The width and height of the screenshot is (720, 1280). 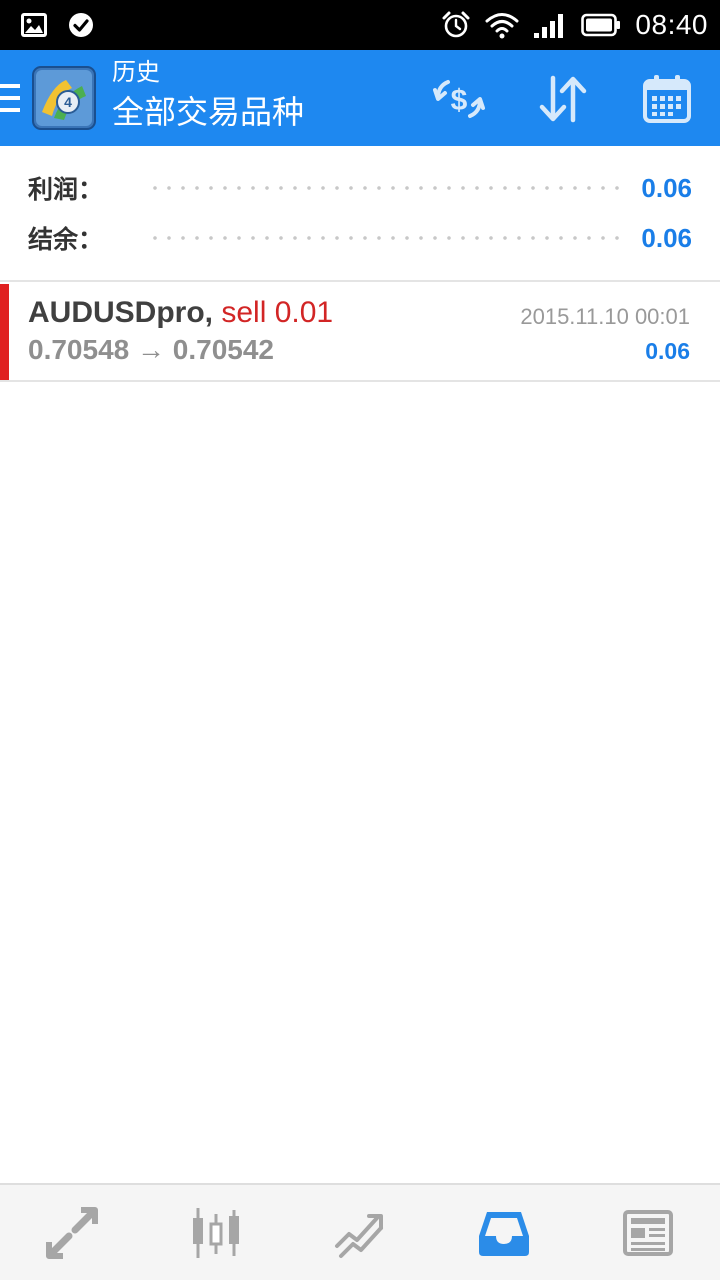 I want to click on nav-history, so click(x=504, y=1232).